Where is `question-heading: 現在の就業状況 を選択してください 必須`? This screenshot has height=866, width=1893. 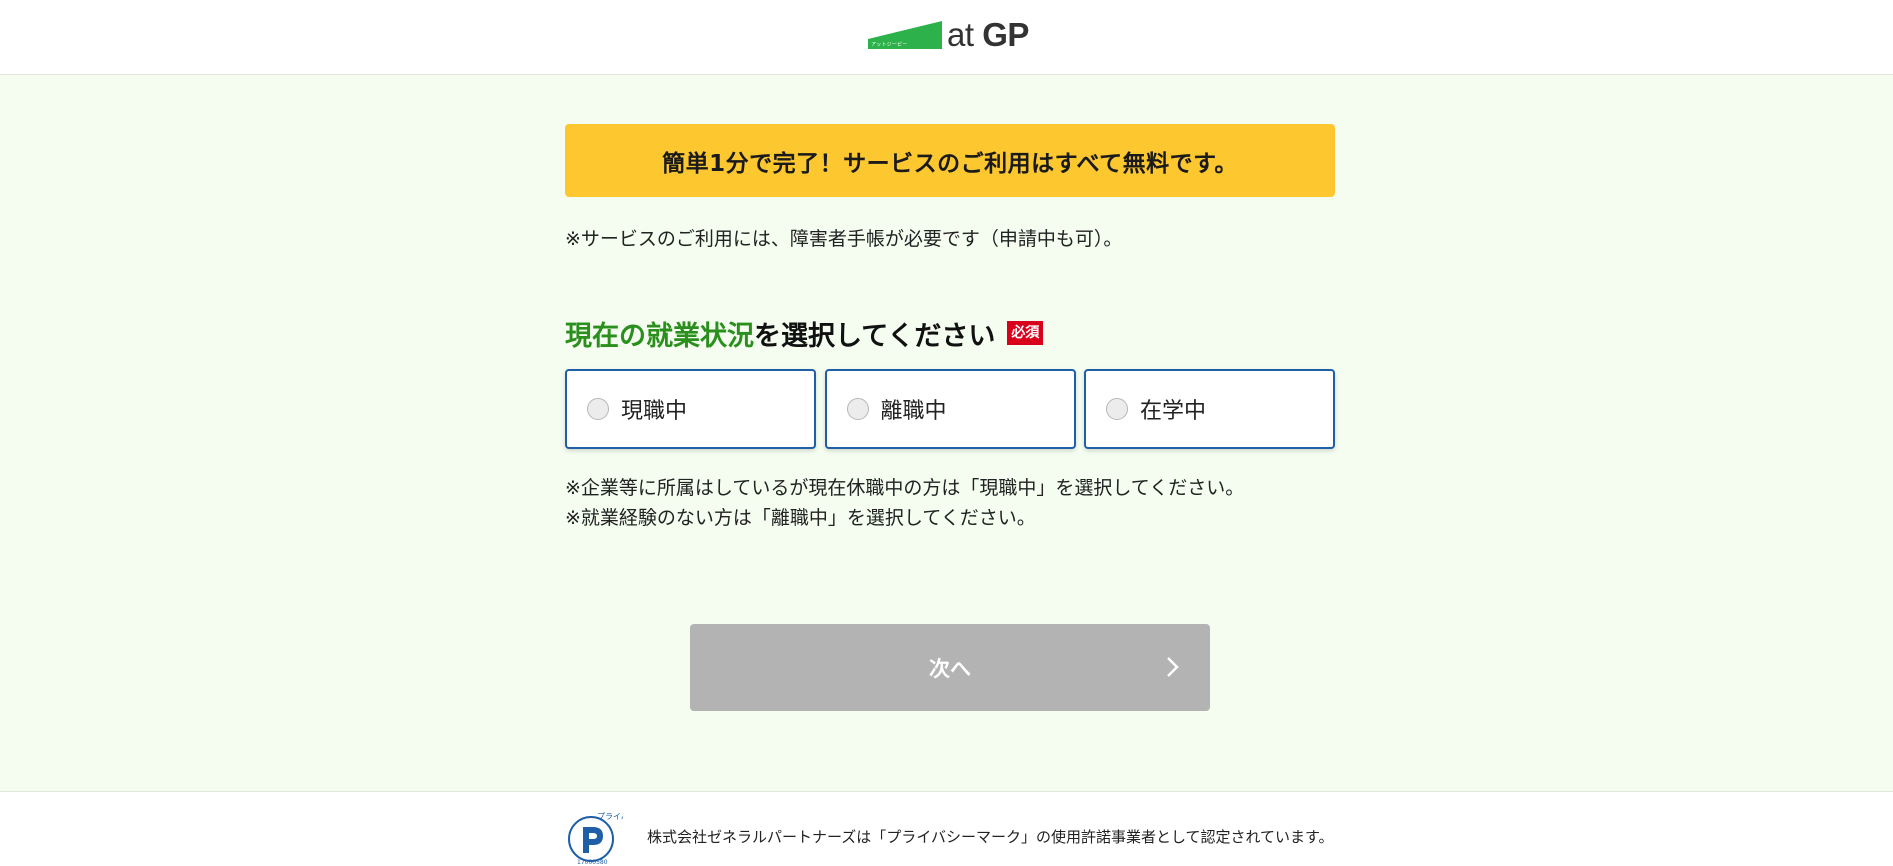
question-heading: 現在の就業状況 を選択してください 必須 is located at coordinates (950, 333).